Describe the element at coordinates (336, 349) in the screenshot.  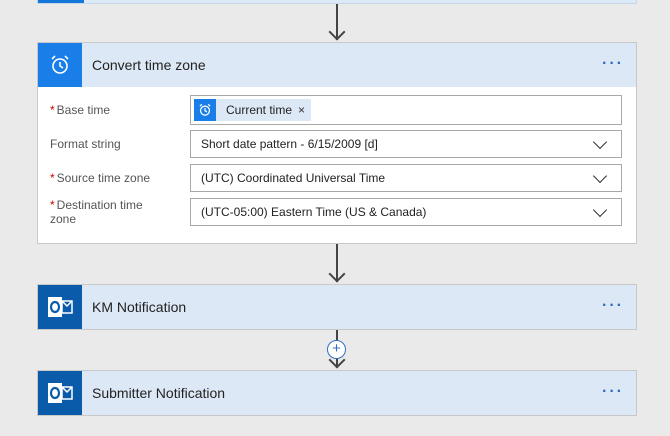
I see `insert-step-button: +` at that location.